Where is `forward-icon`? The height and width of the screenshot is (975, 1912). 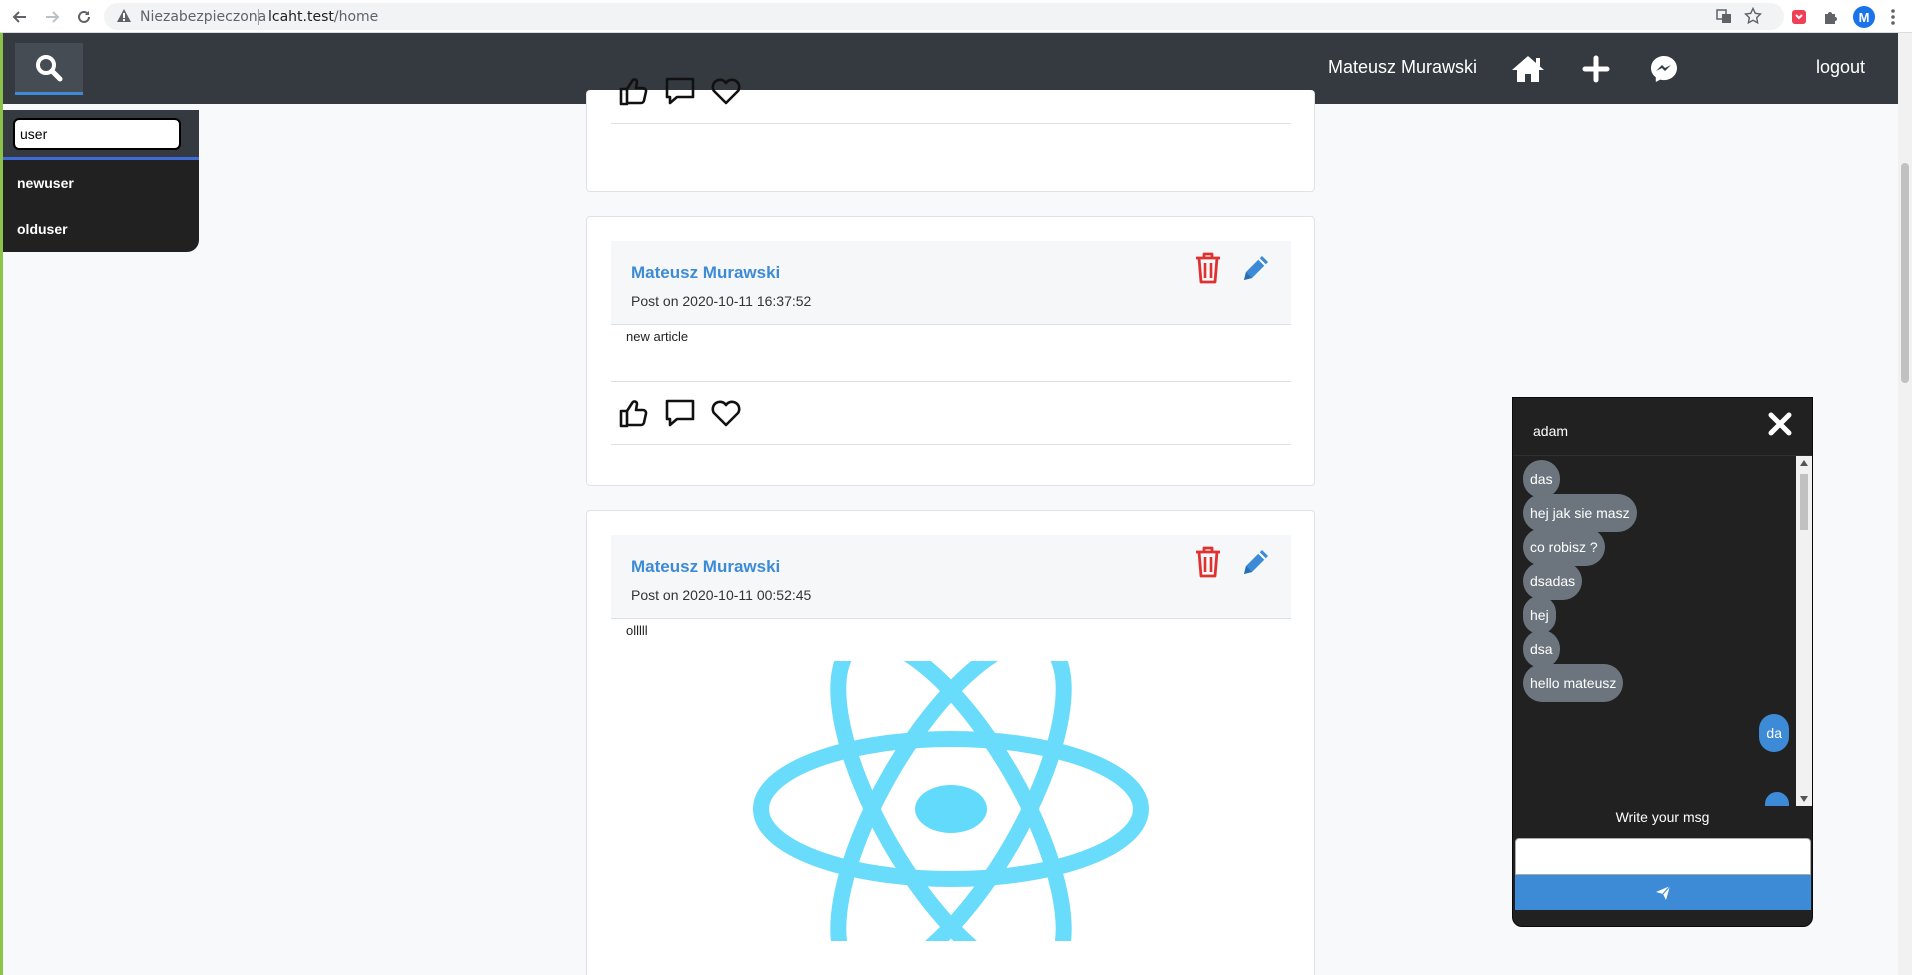
forward-icon is located at coordinates (52, 17).